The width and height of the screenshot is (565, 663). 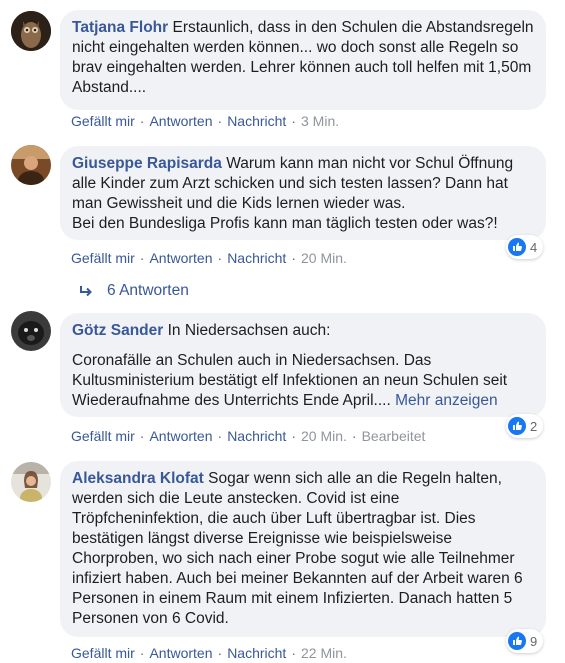 What do you see at coordinates (138, 478) in the screenshot?
I see `comment-author: Aleksandra Klofat` at bounding box center [138, 478].